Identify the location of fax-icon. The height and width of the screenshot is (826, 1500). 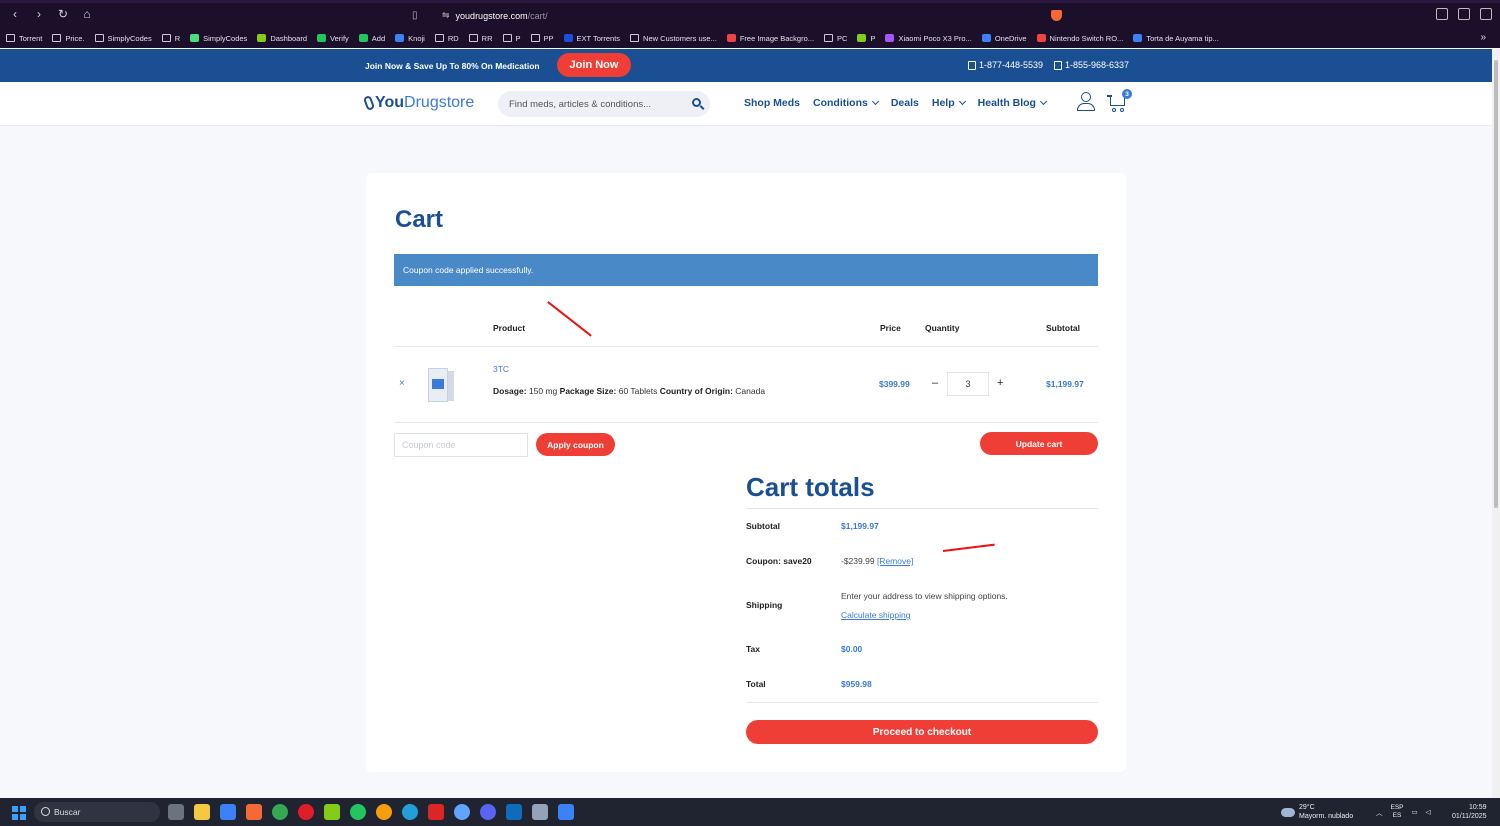
(1058, 65).